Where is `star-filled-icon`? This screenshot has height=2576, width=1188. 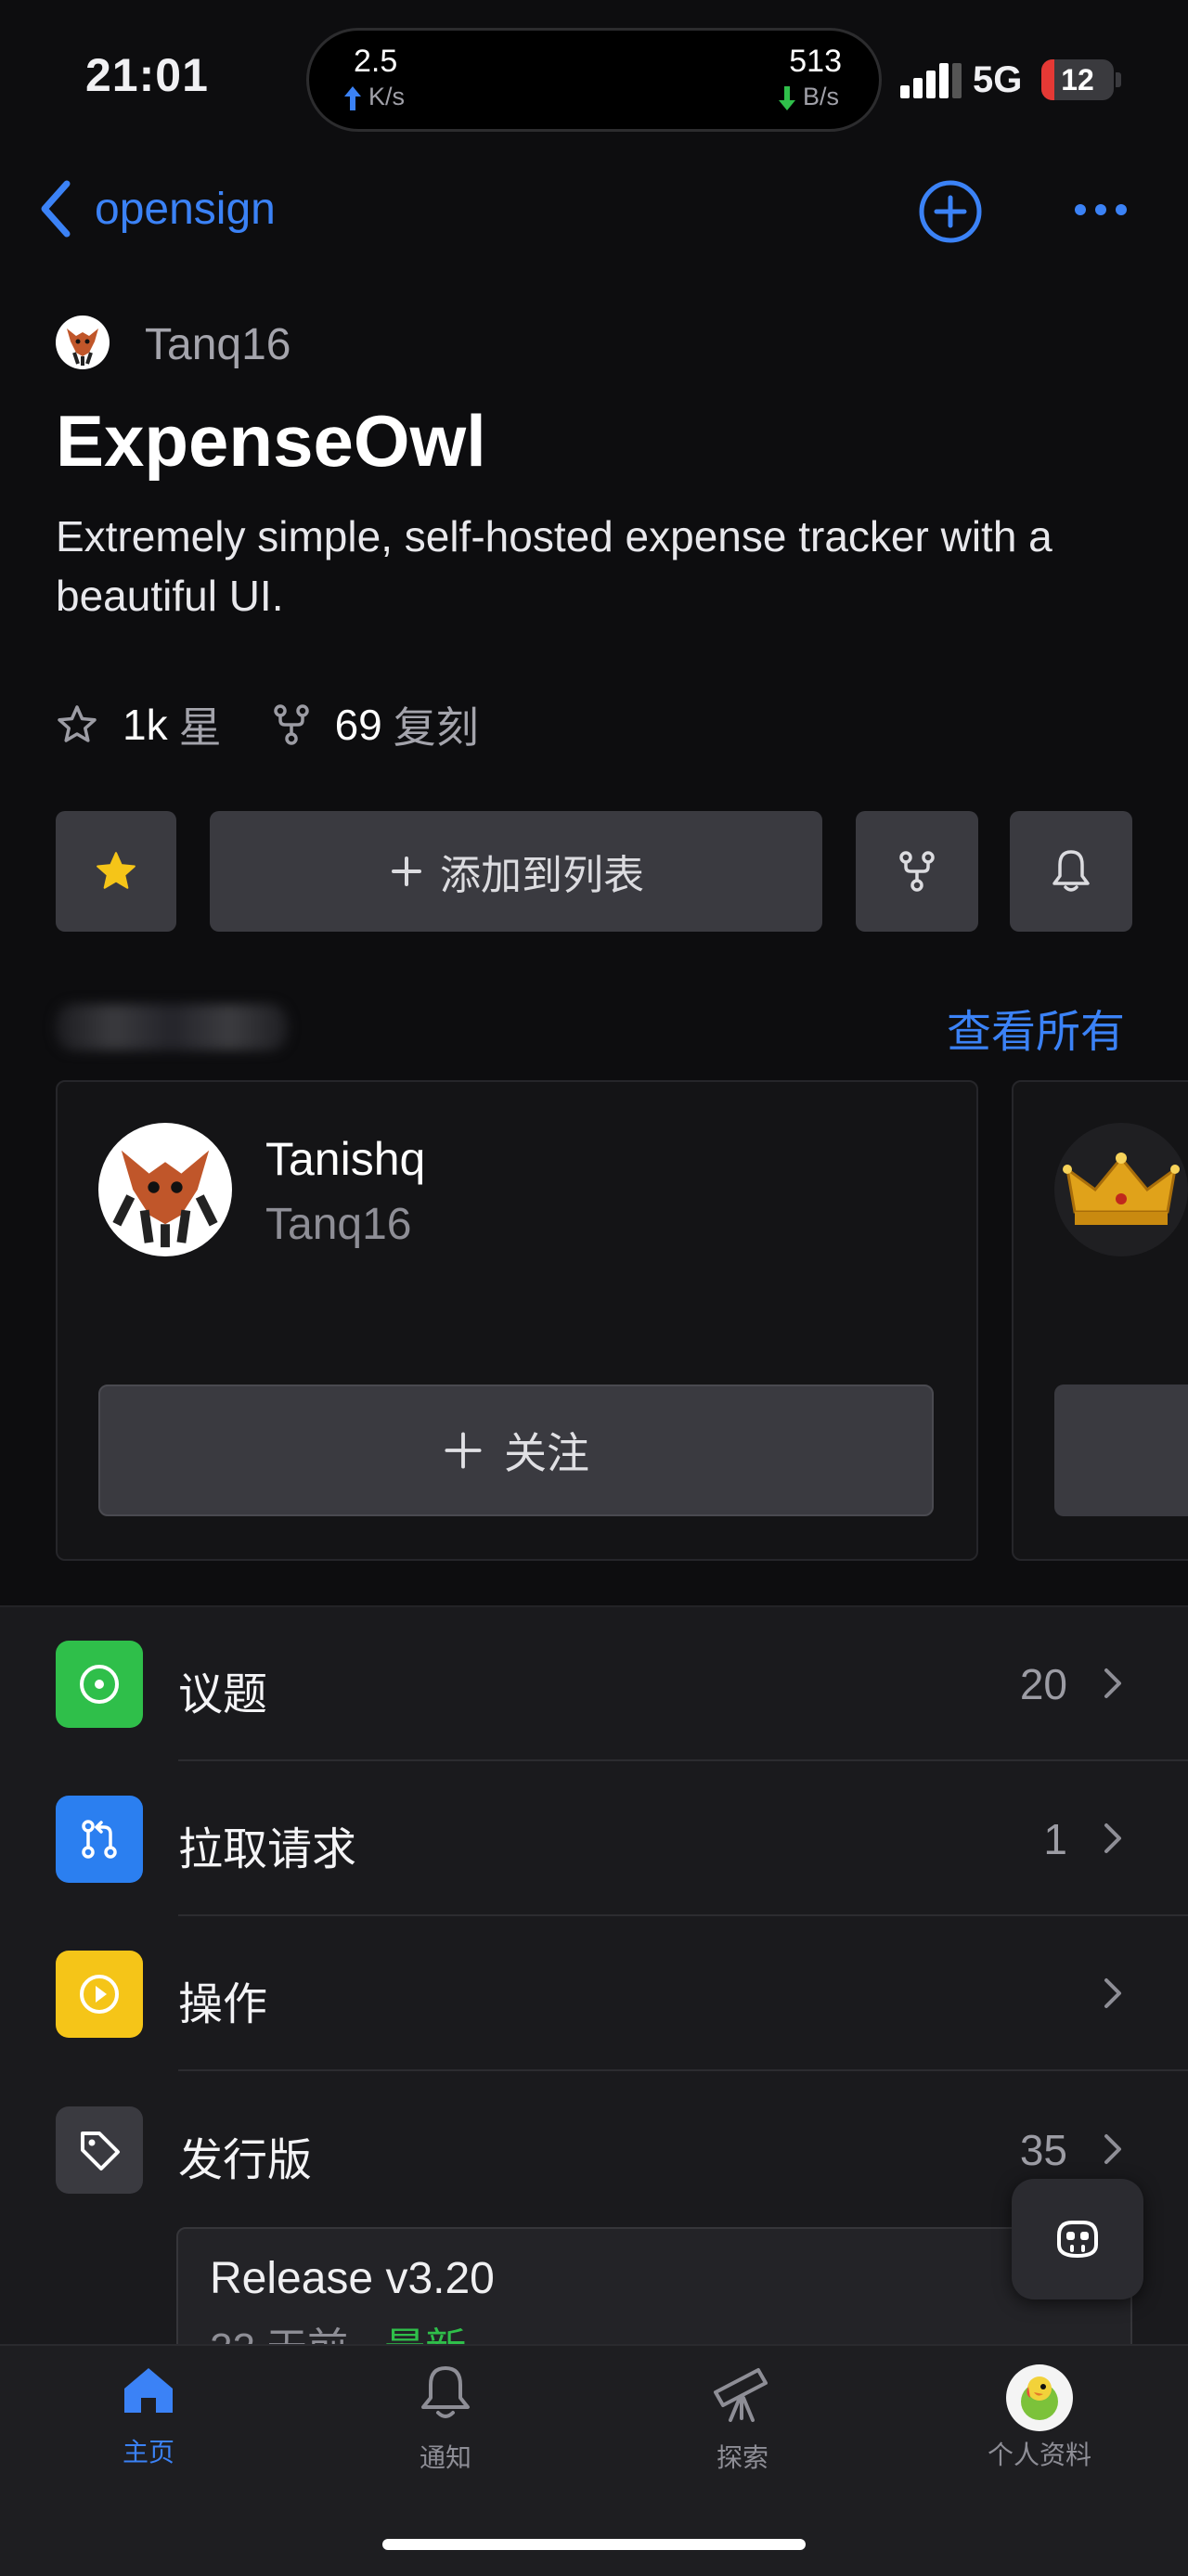
star-filled-icon is located at coordinates (116, 870).